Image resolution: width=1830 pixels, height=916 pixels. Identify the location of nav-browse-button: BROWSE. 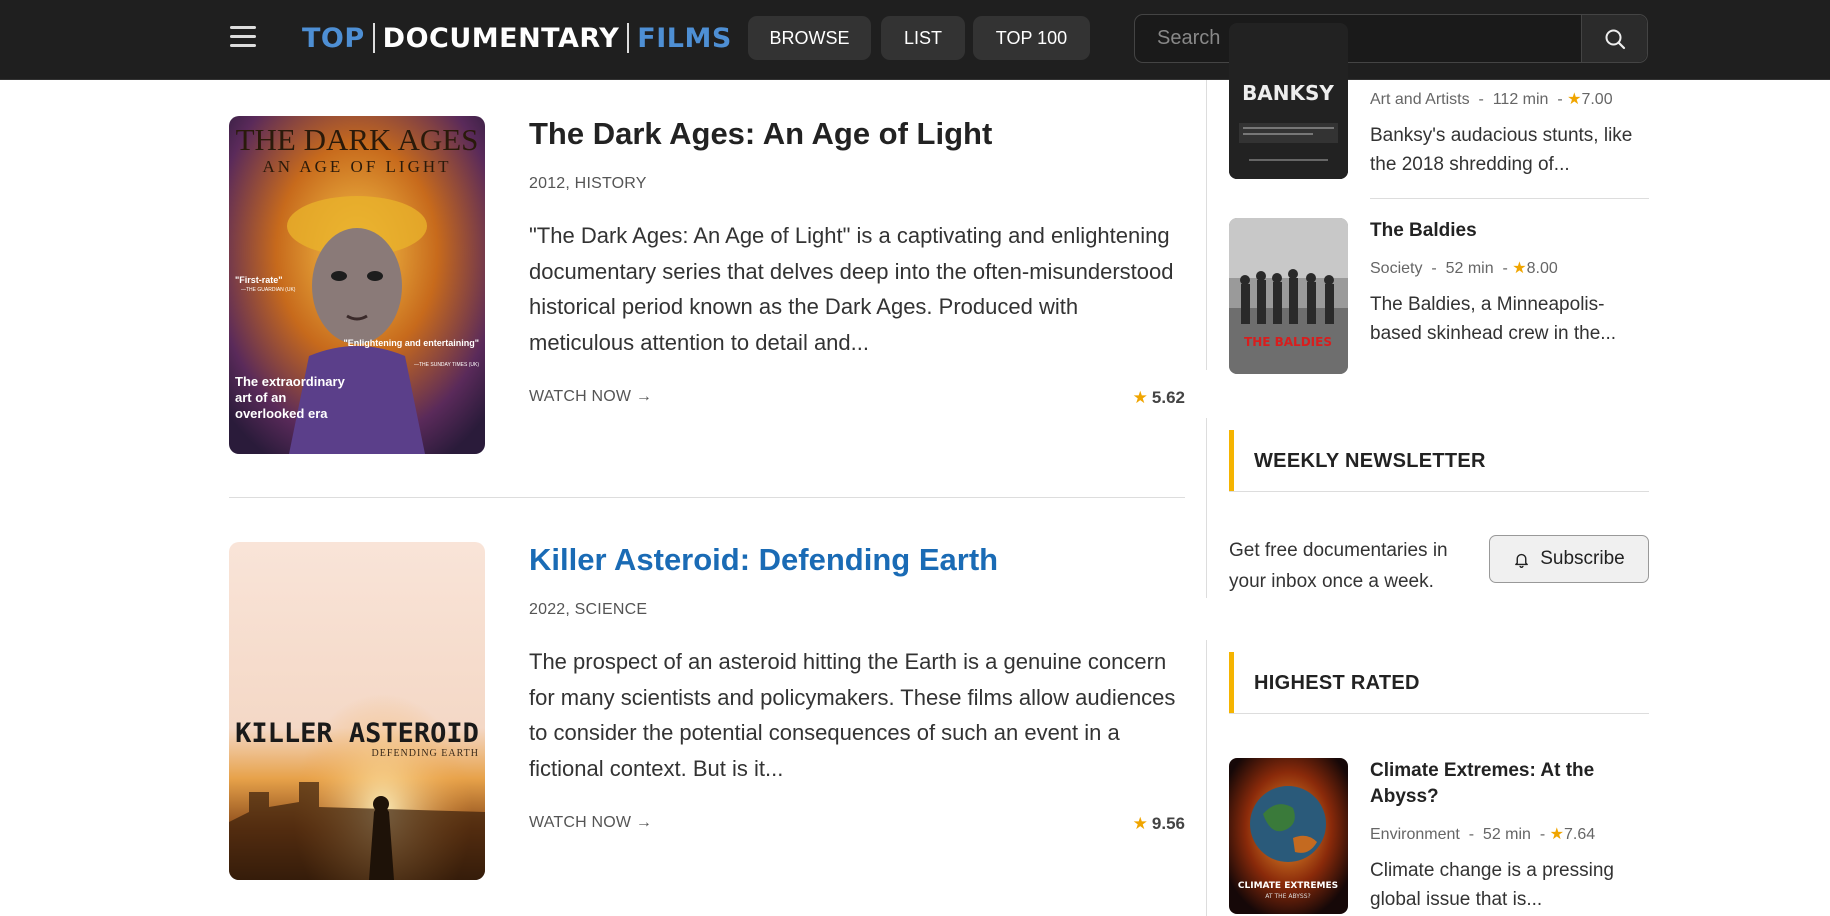
(809, 38).